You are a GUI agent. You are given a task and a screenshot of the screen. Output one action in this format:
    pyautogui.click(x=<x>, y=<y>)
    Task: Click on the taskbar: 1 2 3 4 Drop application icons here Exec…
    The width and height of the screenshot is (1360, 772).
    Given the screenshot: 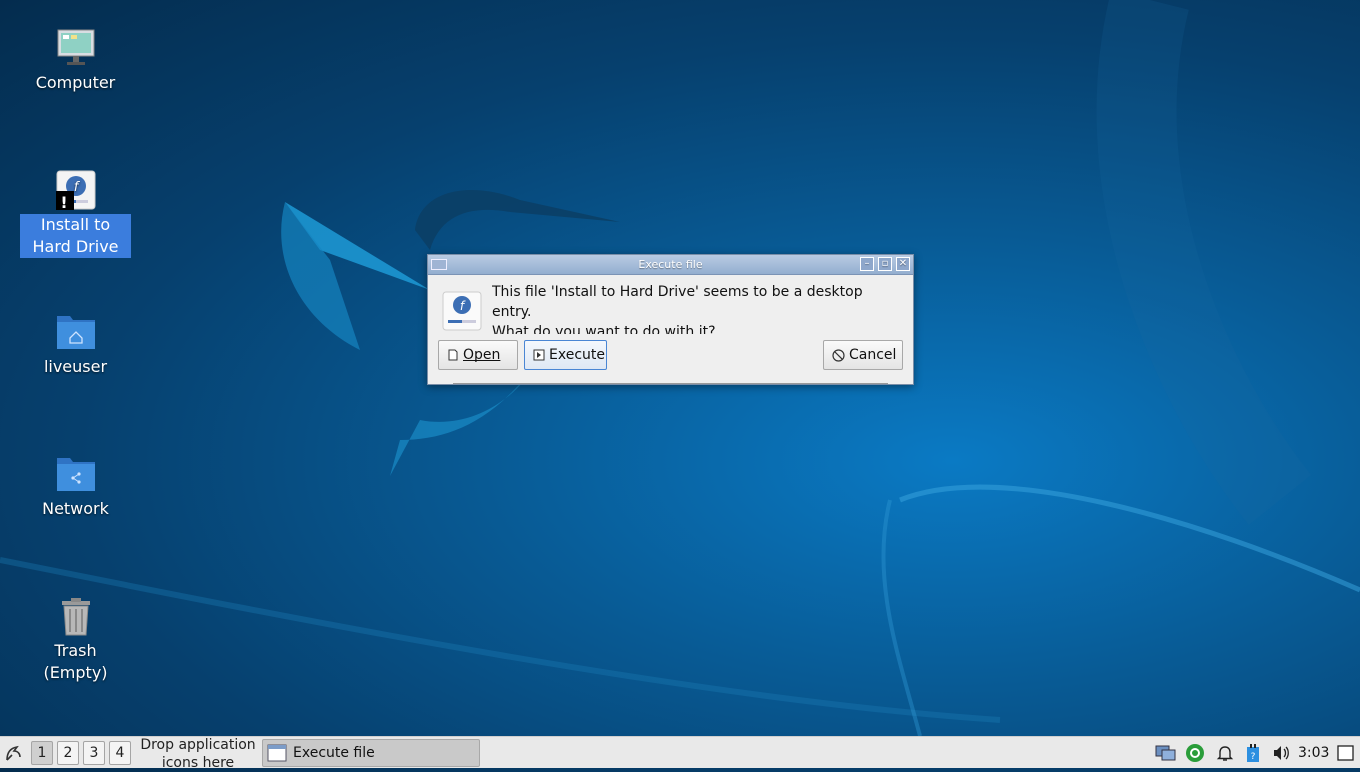 What is the action you would take?
    pyautogui.click(x=680, y=753)
    